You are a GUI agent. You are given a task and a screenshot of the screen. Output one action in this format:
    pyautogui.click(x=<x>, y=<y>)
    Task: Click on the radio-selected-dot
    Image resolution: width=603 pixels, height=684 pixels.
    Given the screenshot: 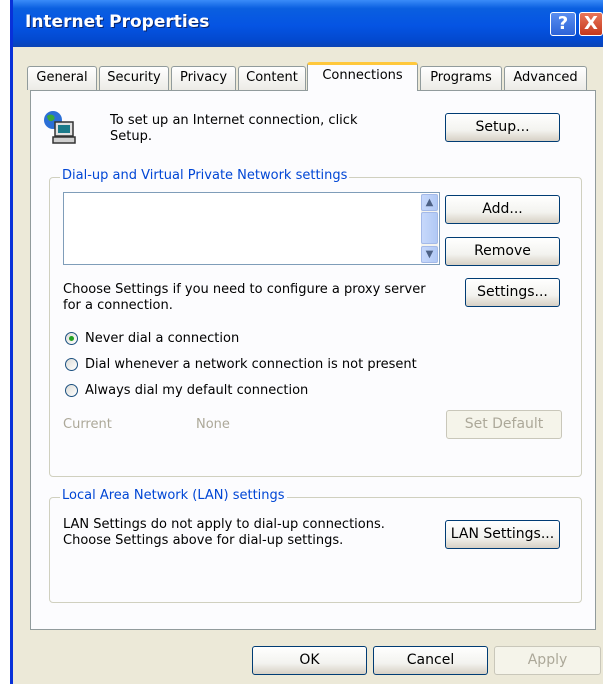 What is the action you would take?
    pyautogui.click(x=71, y=338)
    